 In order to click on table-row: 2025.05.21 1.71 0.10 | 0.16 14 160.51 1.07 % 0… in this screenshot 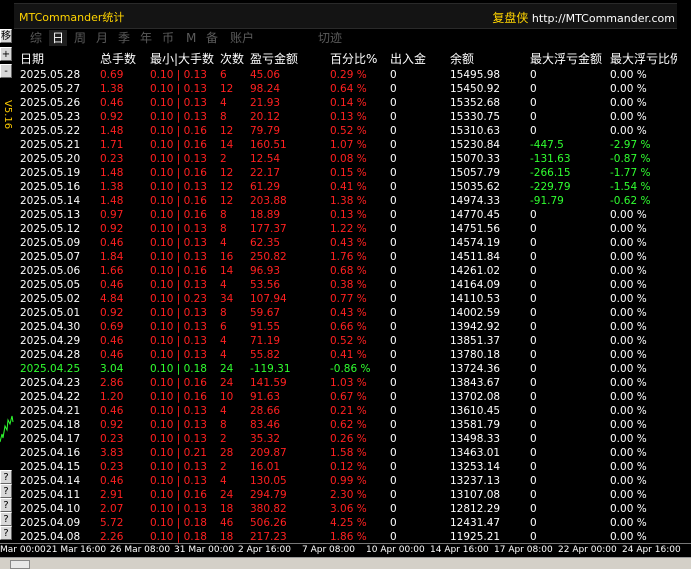, I will do `click(352, 145)`.